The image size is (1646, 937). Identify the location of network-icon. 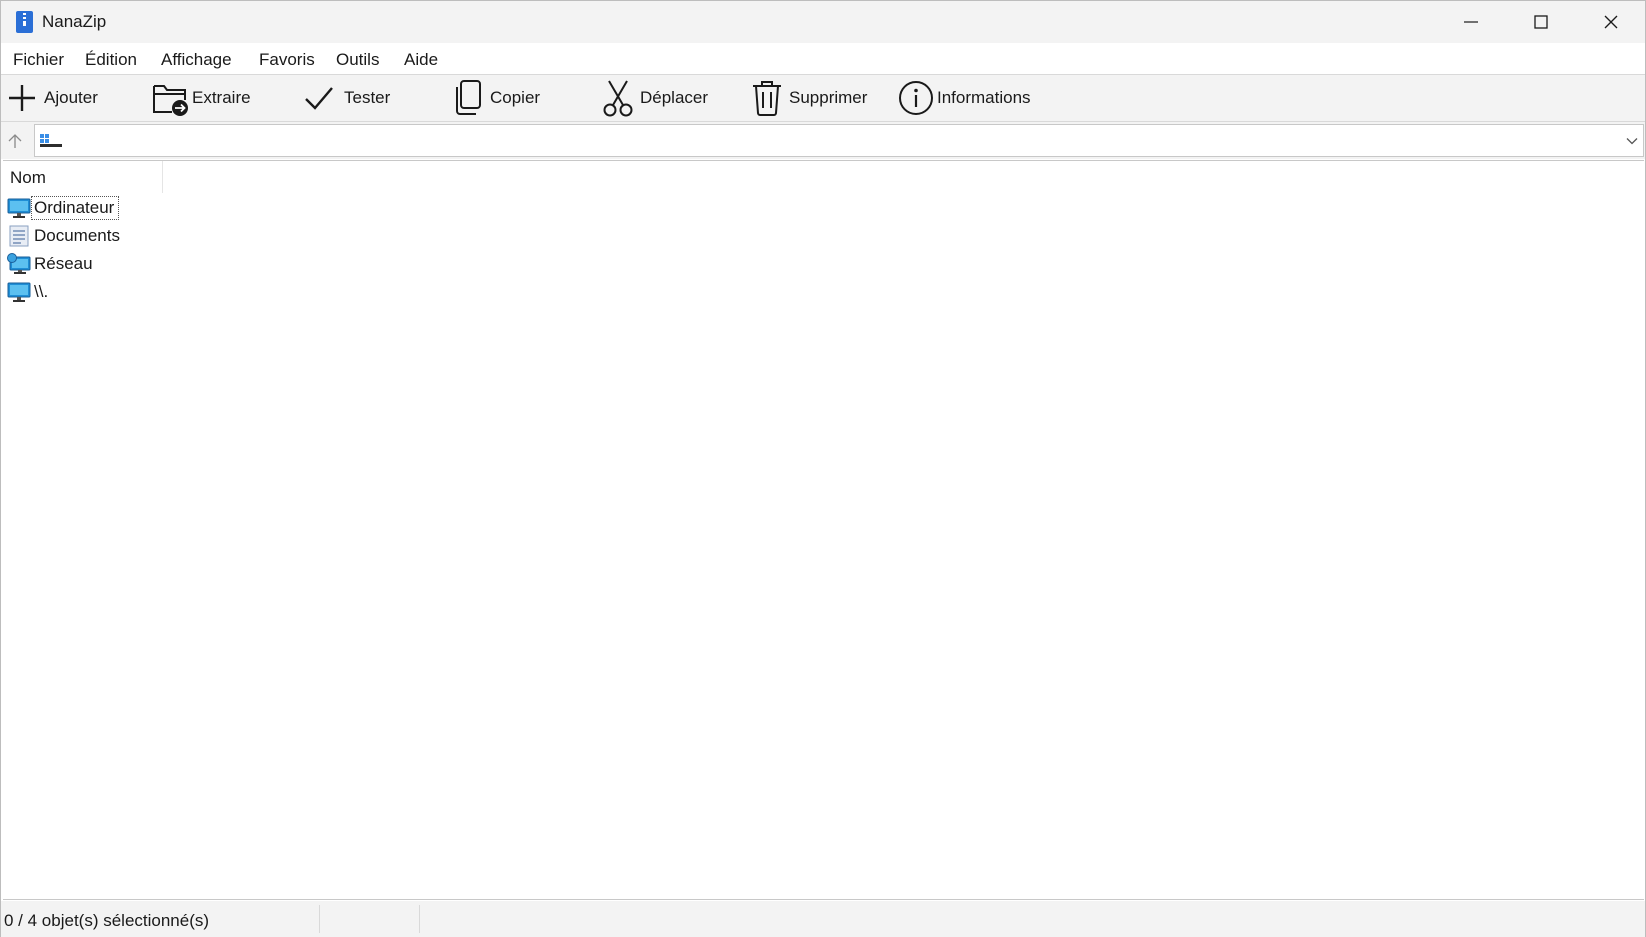
(19, 263).